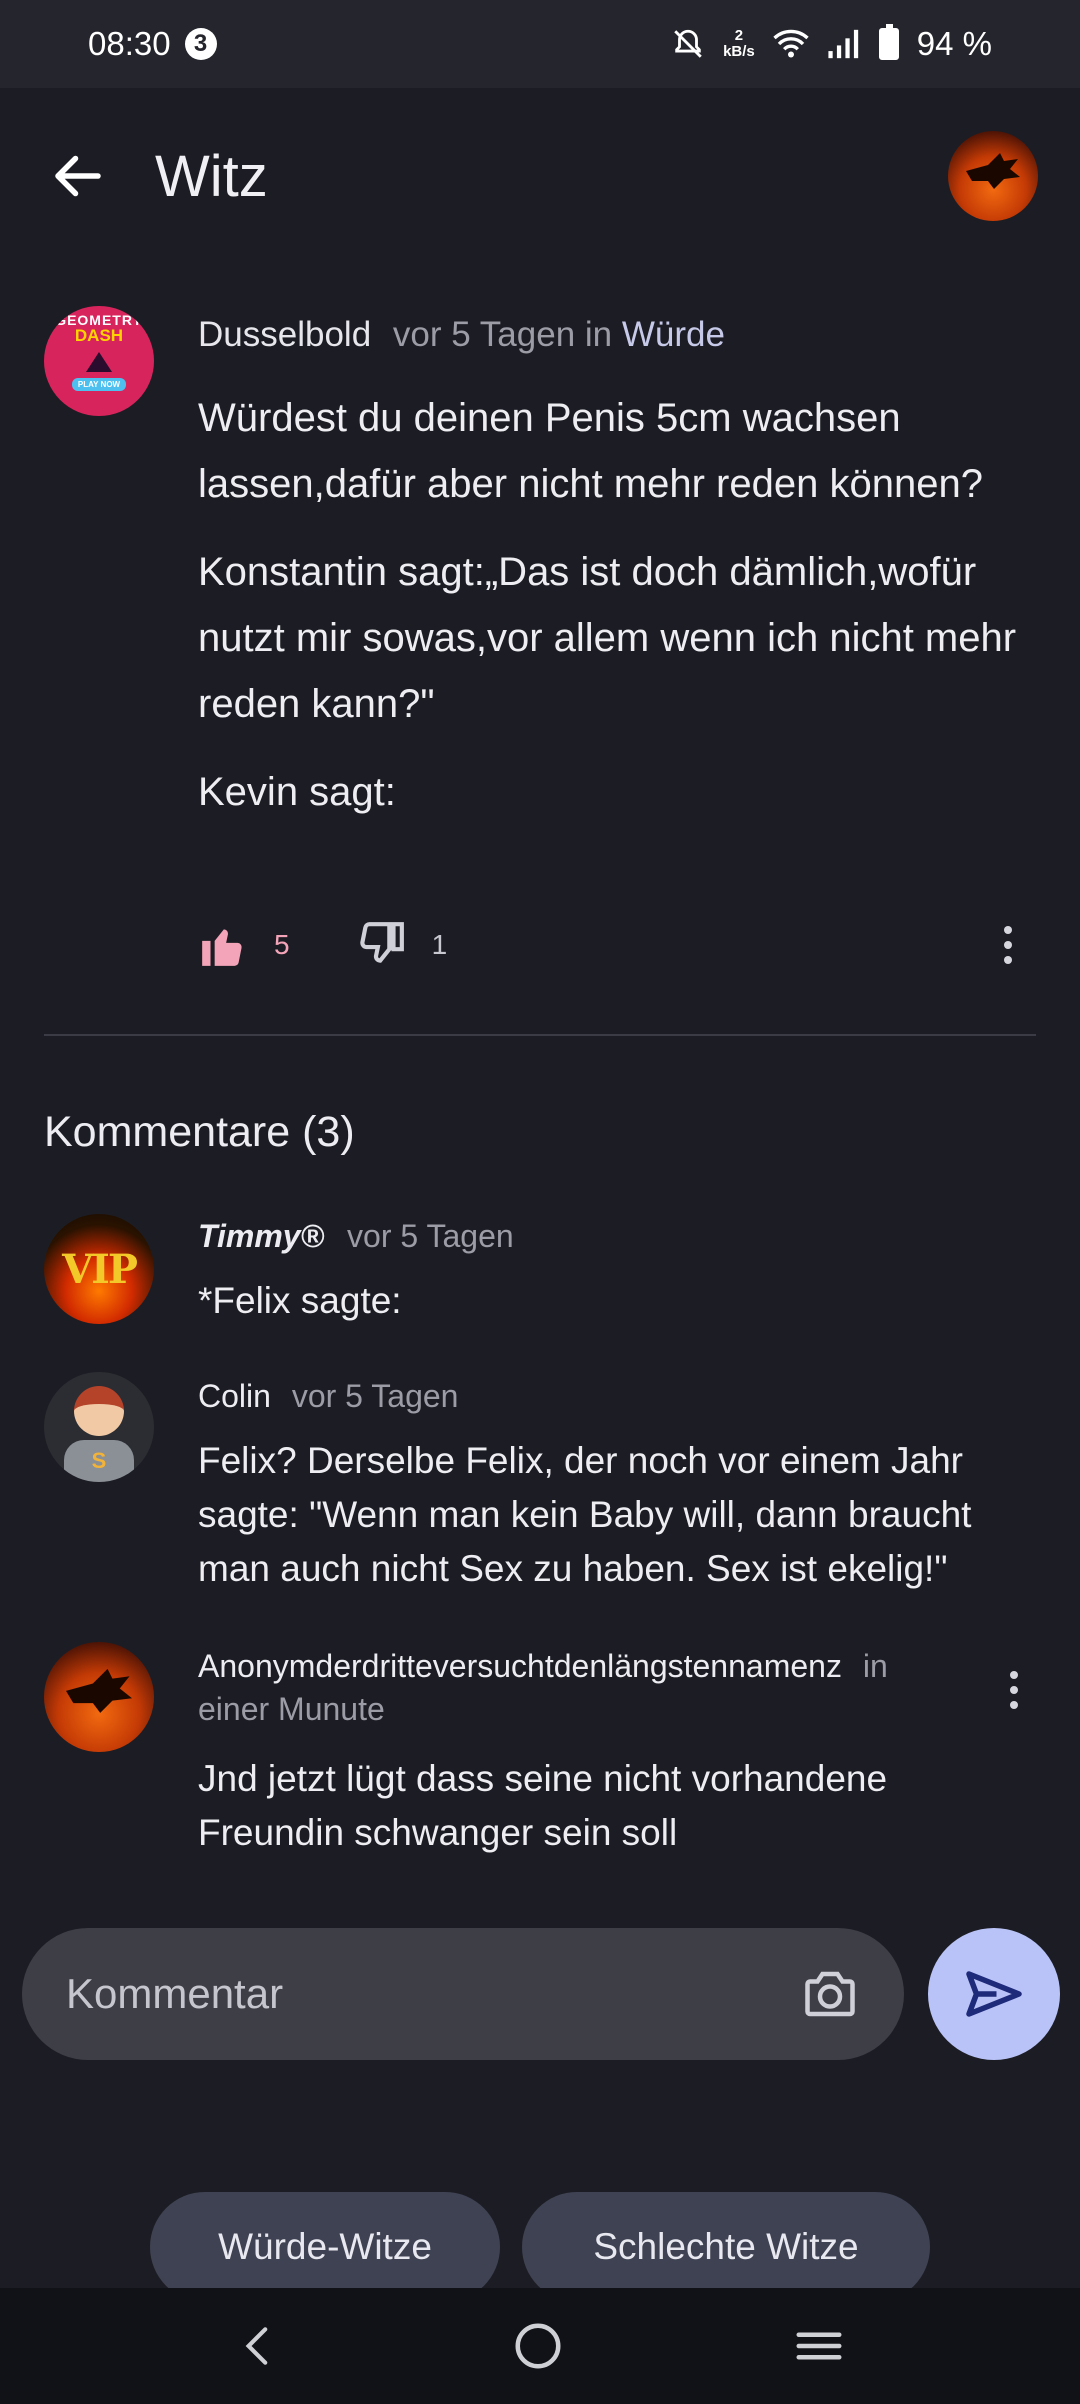  I want to click on avatar-logo-text-2: DASH, so click(99, 335).